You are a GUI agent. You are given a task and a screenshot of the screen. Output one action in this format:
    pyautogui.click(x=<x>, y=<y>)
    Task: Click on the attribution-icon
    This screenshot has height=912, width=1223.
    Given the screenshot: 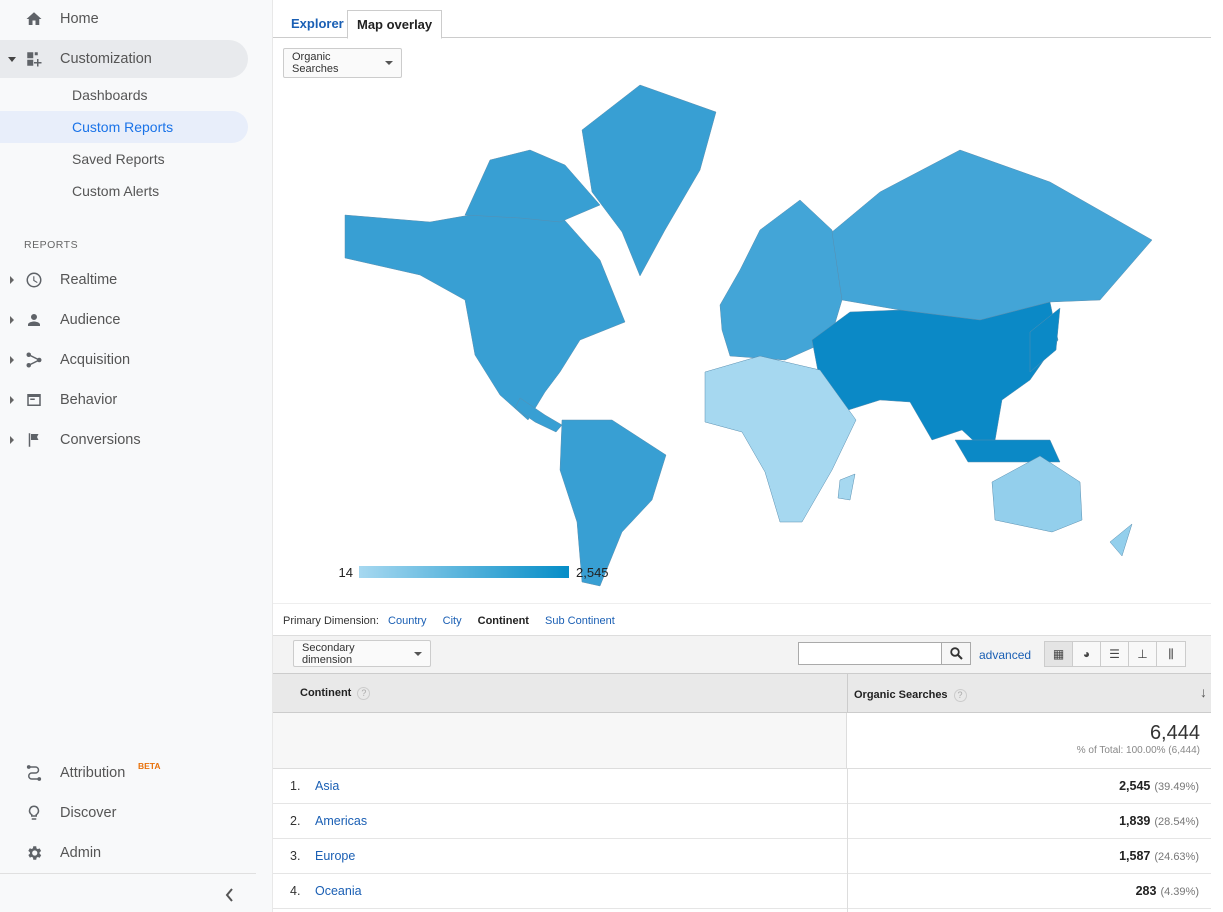 What is the action you would take?
    pyautogui.click(x=34, y=773)
    